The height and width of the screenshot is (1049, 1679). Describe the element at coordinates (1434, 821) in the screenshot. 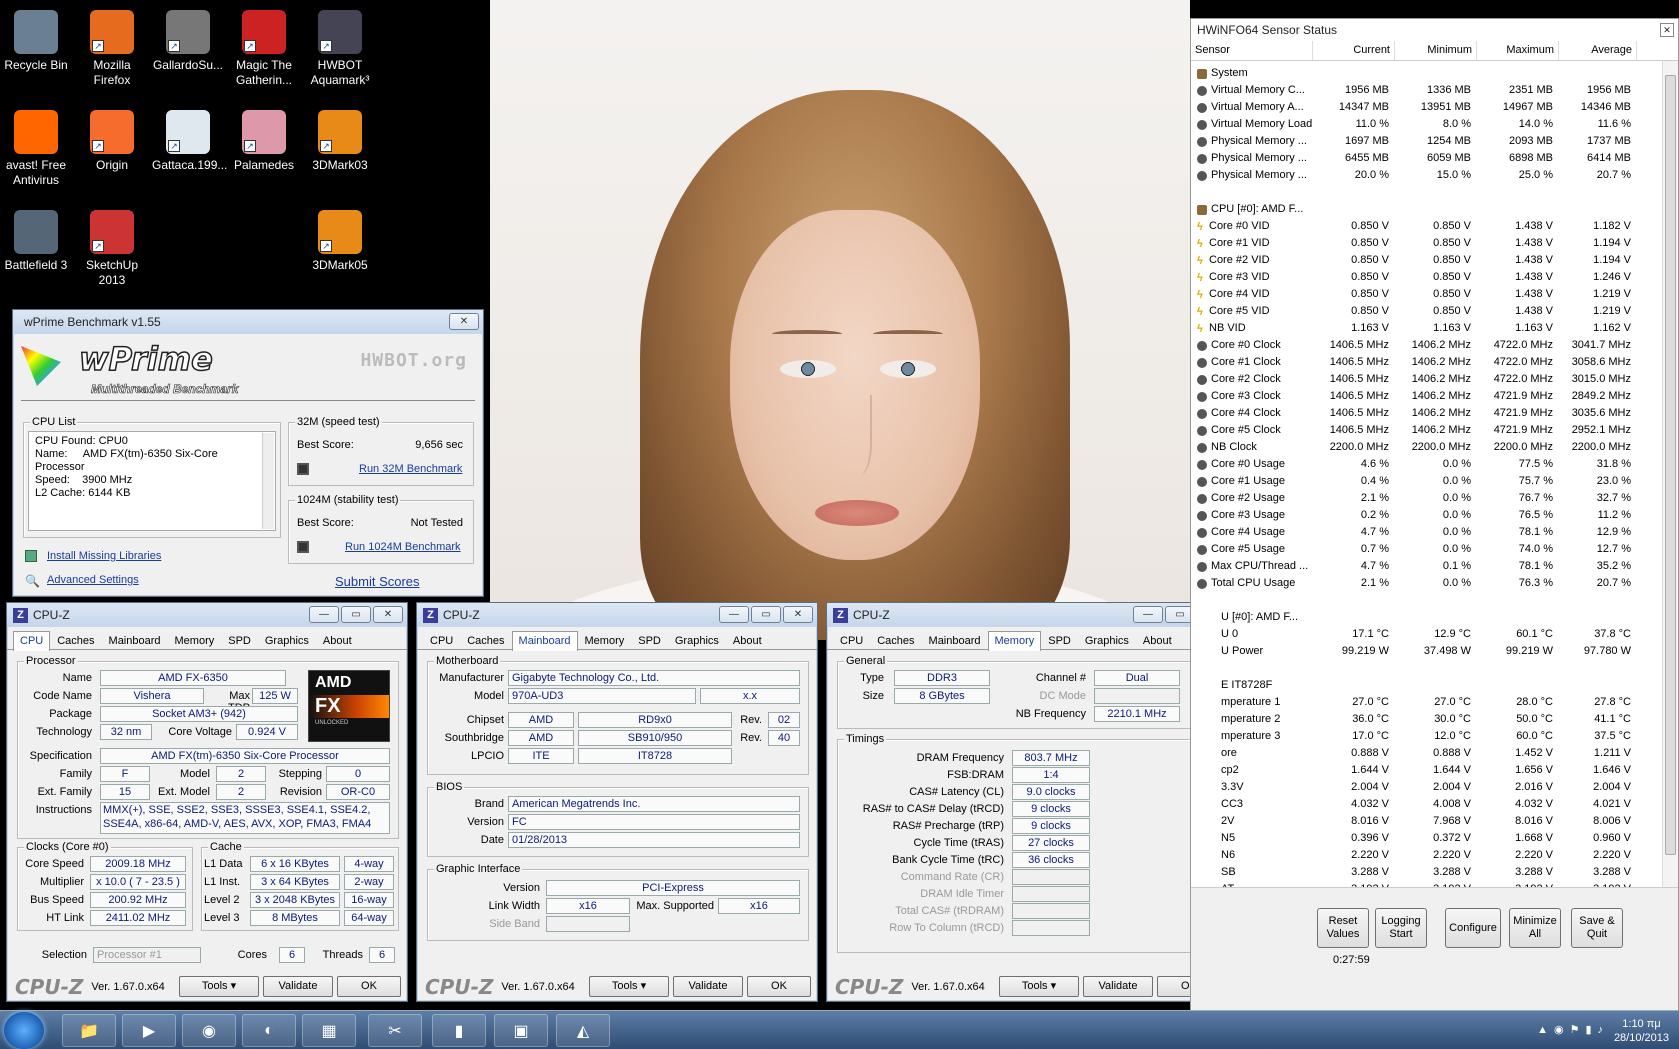

I see `sensor-row: 2V 8.016 V 7.968 V 8.016 V 8.006 V` at that location.